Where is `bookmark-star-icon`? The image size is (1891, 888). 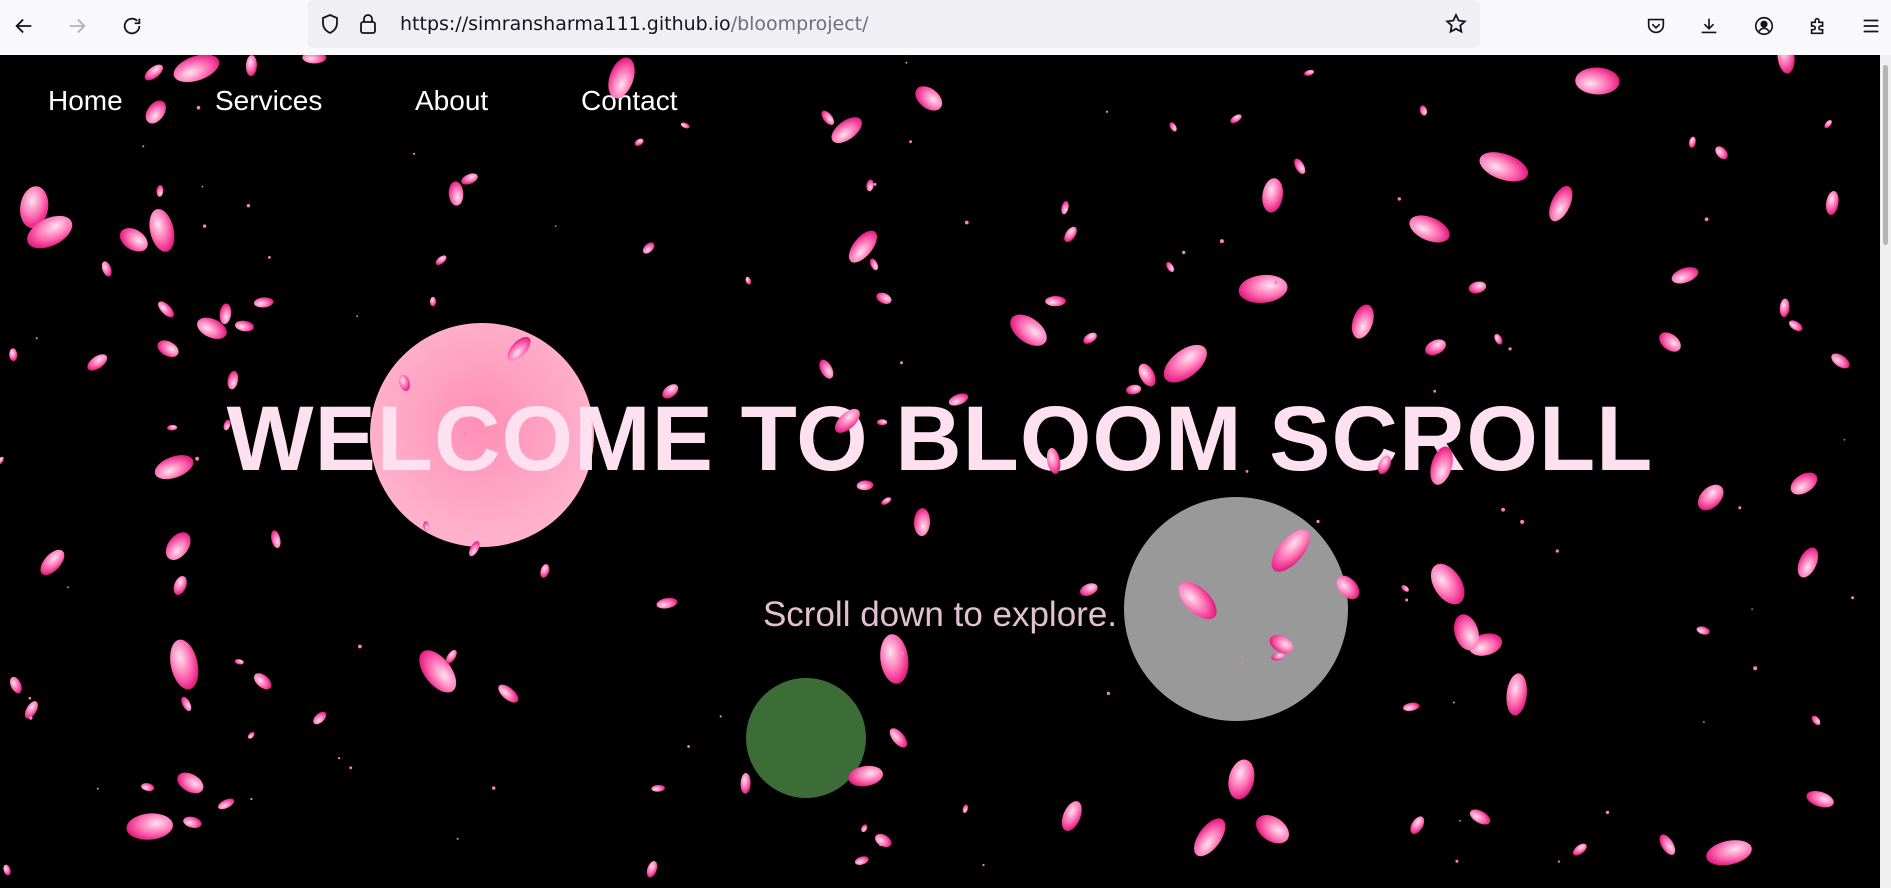 bookmark-star-icon is located at coordinates (1456, 24).